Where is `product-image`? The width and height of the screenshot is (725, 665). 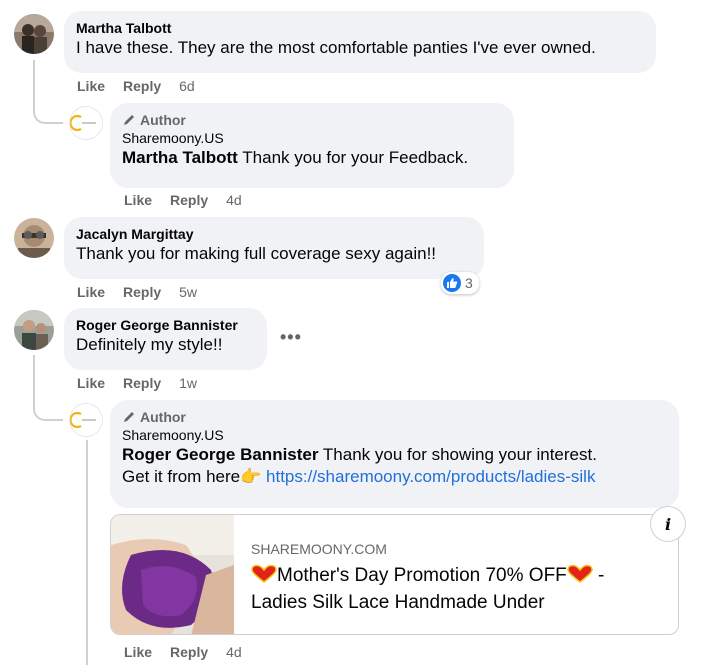 product-image is located at coordinates (172, 574).